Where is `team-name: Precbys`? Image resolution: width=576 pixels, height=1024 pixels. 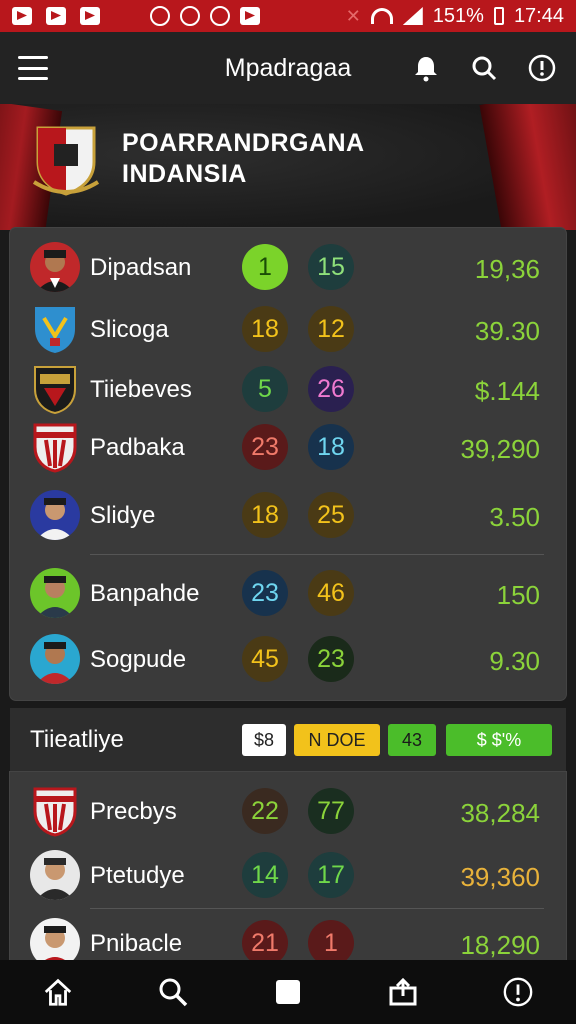 team-name: Precbys is located at coordinates (133, 811).